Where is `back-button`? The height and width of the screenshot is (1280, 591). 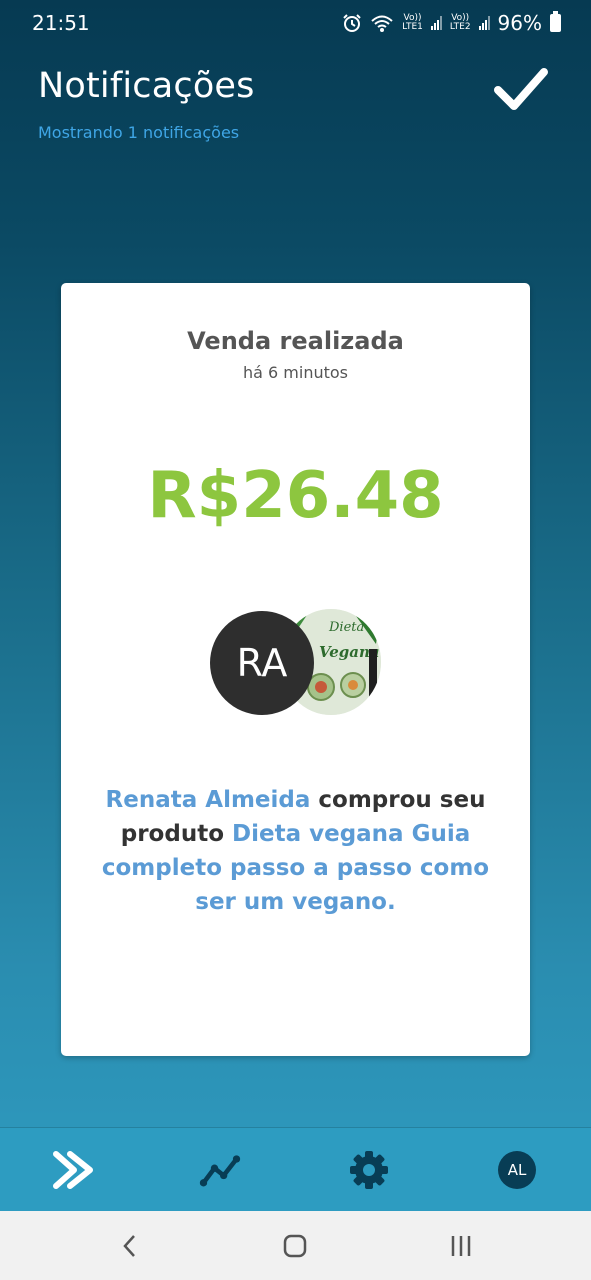
back-button is located at coordinates (130, 1246).